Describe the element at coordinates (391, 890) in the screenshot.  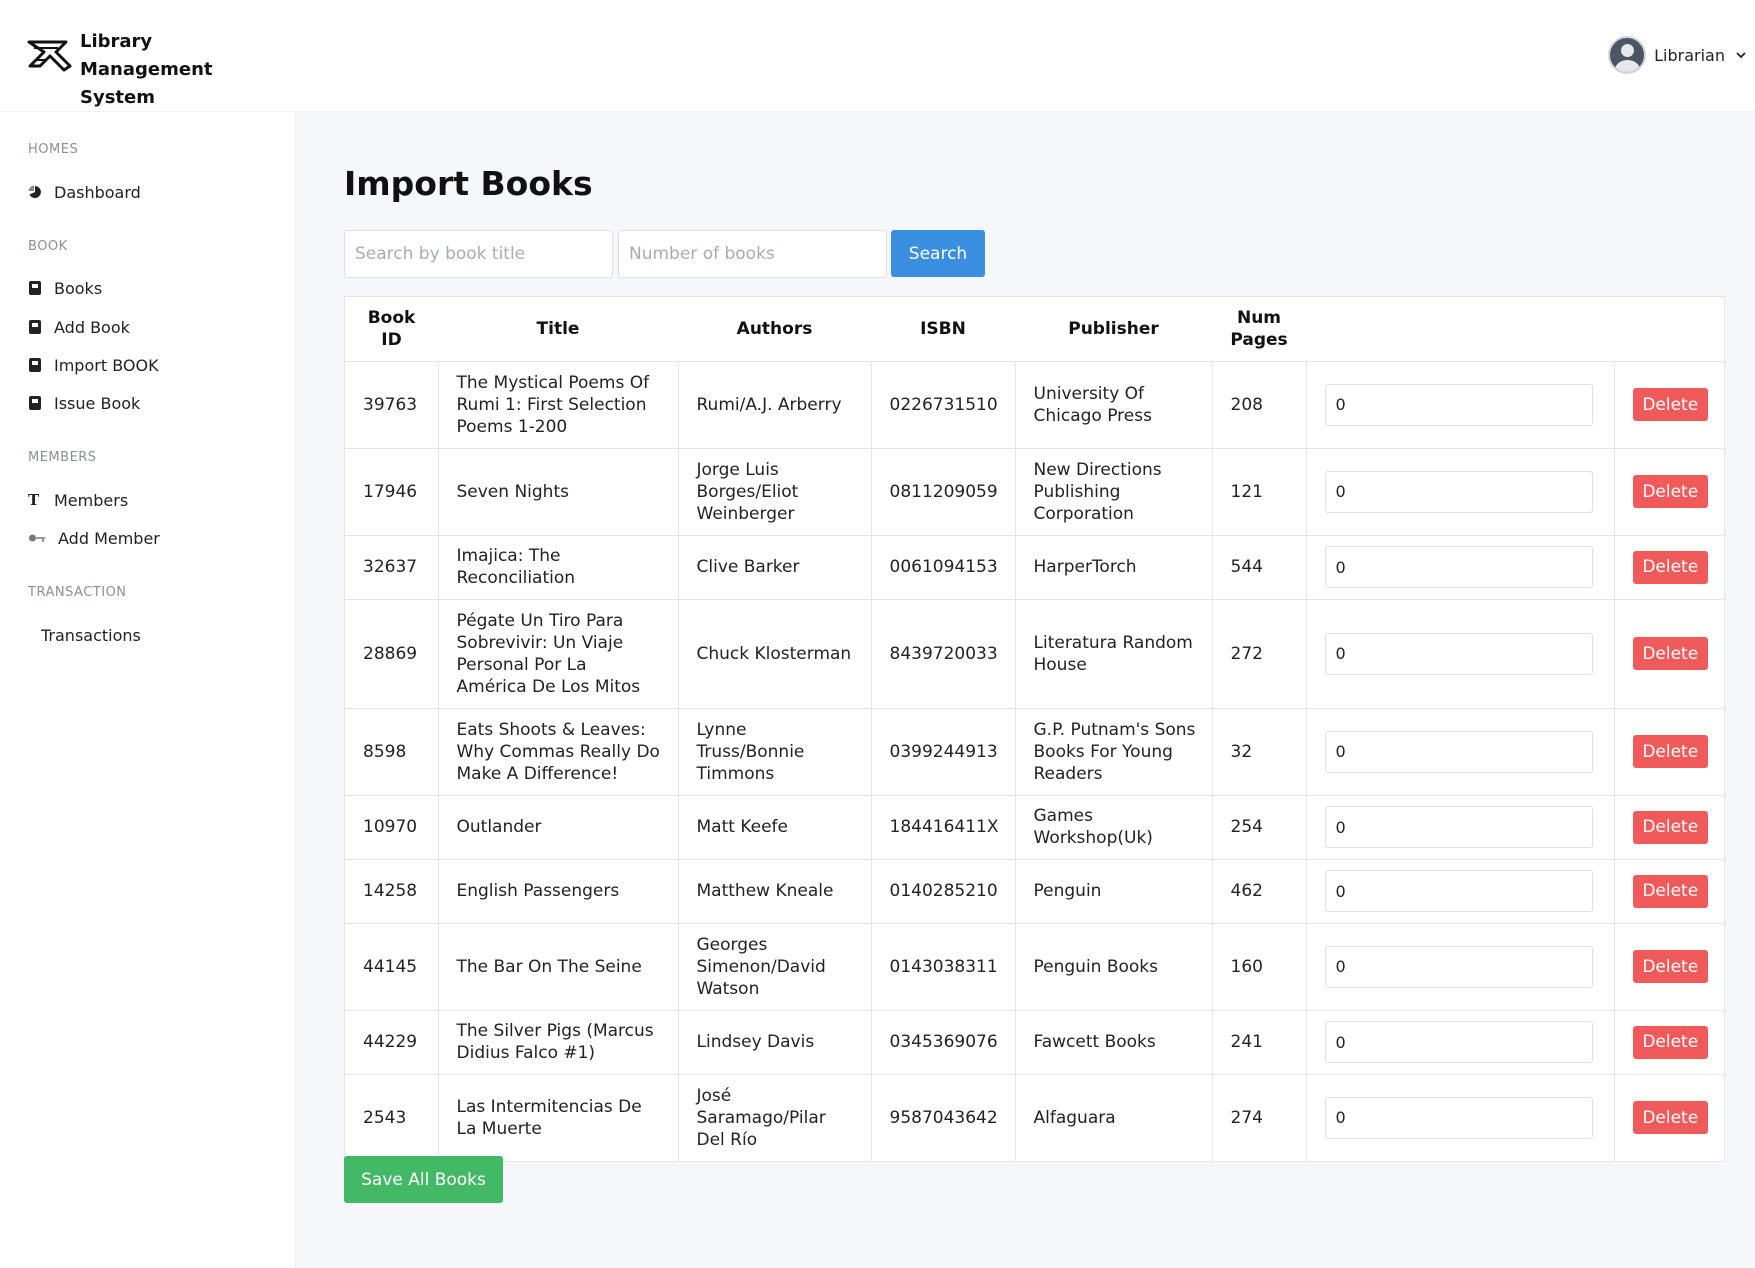
I see `cell-book-id: 14258` at that location.